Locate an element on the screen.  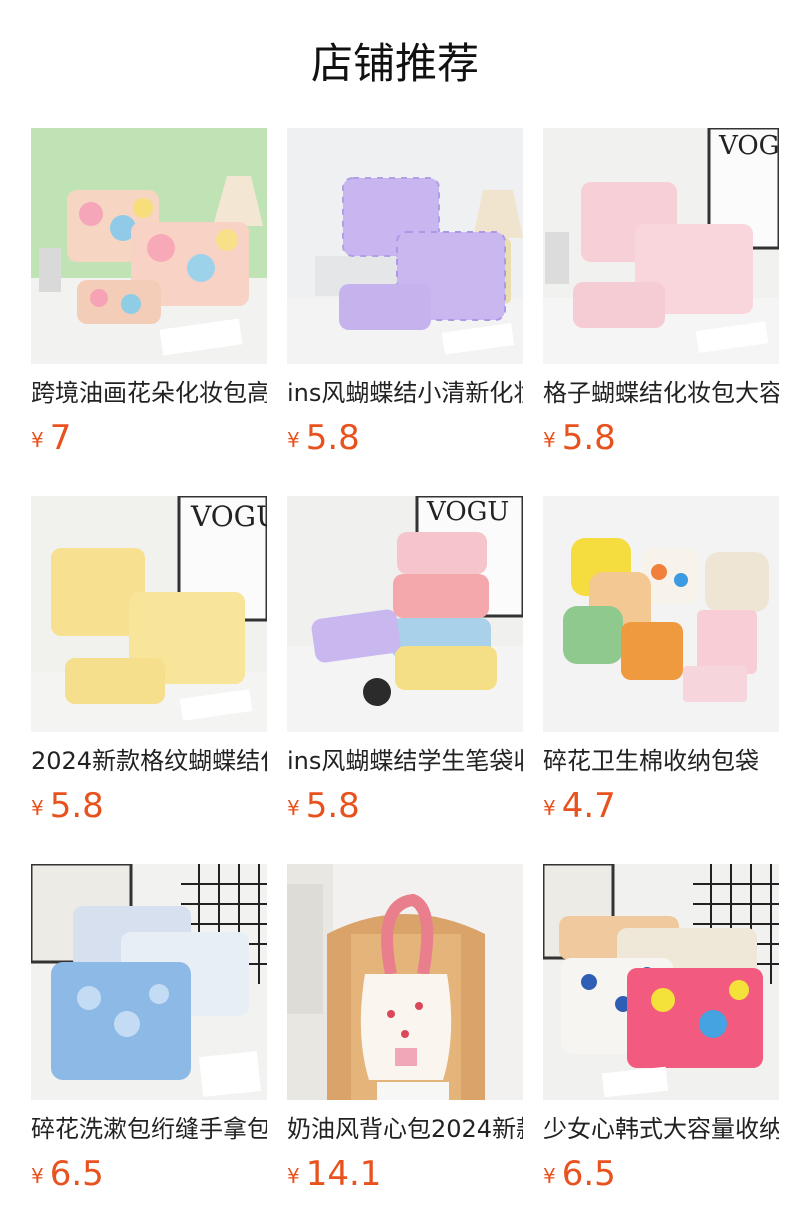
product-card: VOGU ins风蝴蝶结学生笔袋收纳 ¥5.8 is located at coordinates (405, 664).